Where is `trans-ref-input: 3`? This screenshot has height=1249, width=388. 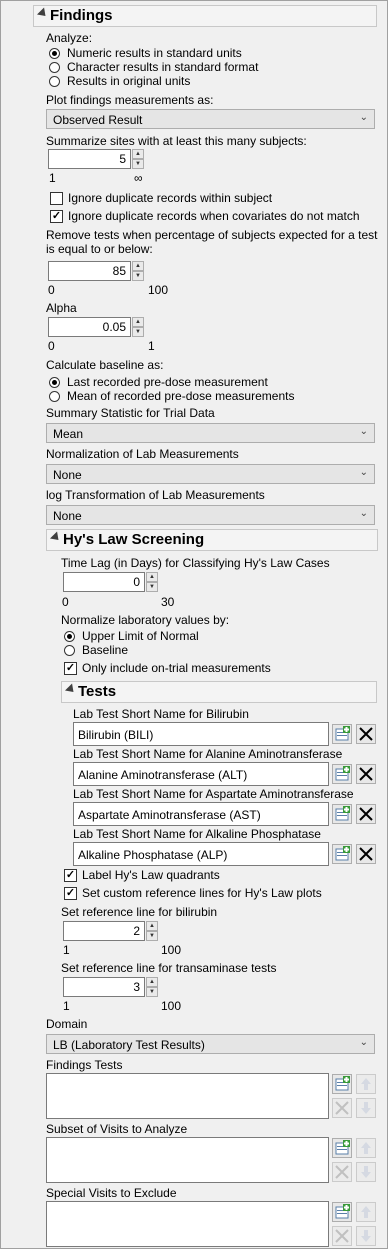
trans-ref-input: 3 is located at coordinates (104, 987).